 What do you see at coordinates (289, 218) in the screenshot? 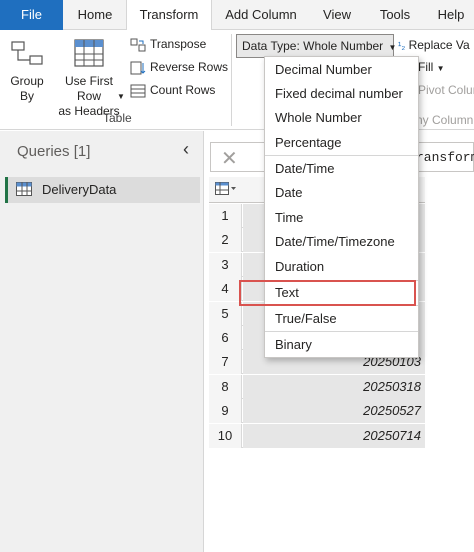
I see `menu-item-time: Time` at bounding box center [289, 218].